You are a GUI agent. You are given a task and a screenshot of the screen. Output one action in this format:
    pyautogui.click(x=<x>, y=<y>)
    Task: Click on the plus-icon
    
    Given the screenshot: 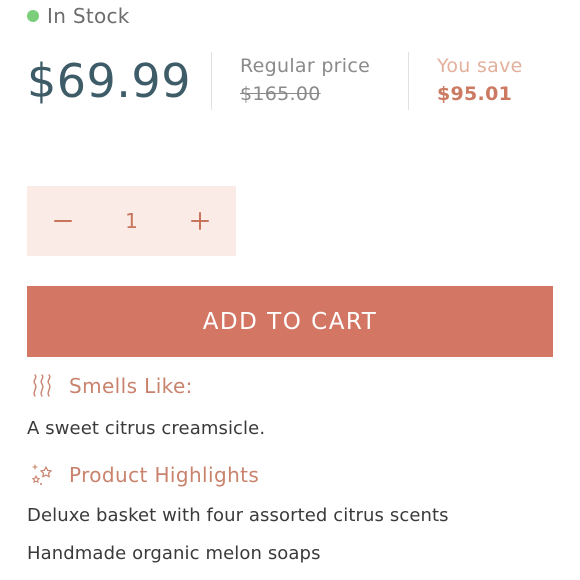 What is the action you would take?
    pyautogui.click(x=199, y=221)
    